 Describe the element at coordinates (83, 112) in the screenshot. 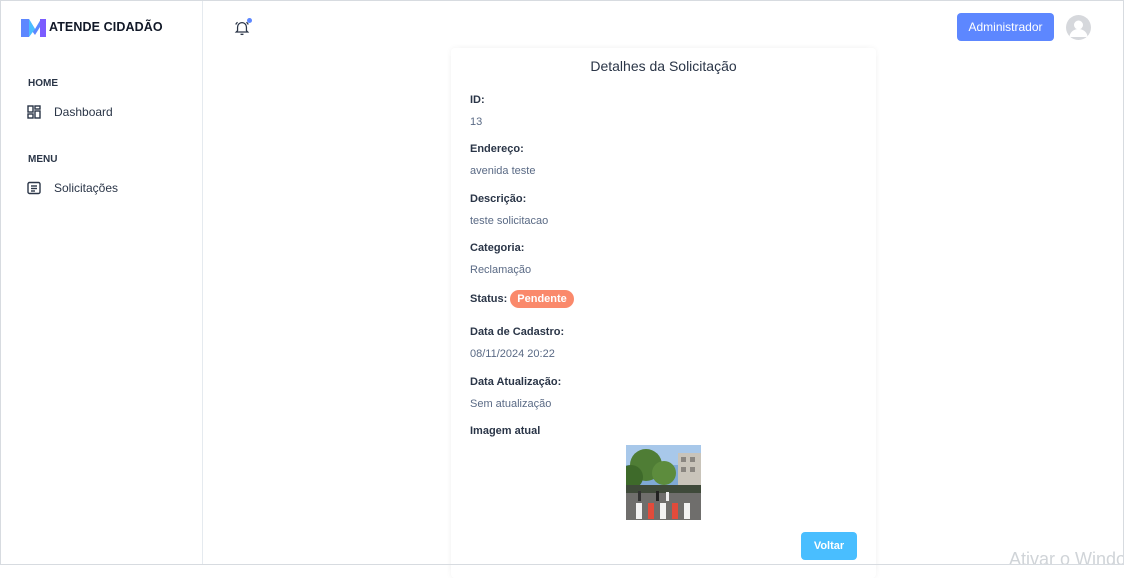

I see `sidebar-item-label: Dashboard` at that location.